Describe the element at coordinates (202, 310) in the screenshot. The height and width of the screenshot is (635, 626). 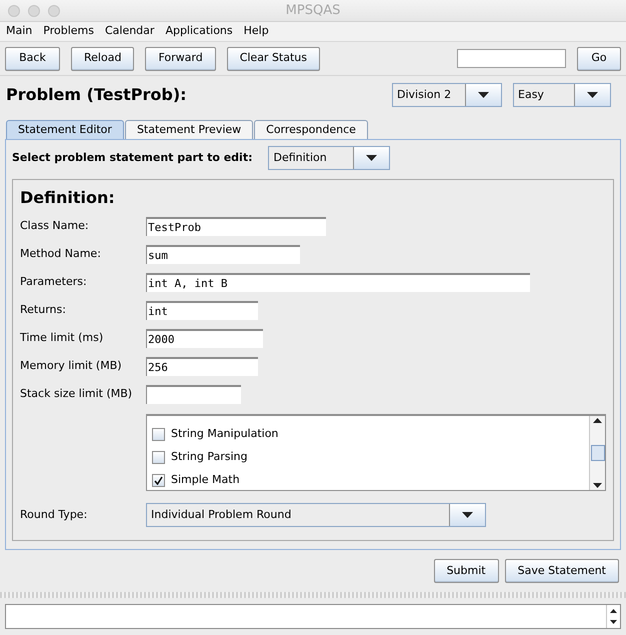
I see `text-field: int` at that location.